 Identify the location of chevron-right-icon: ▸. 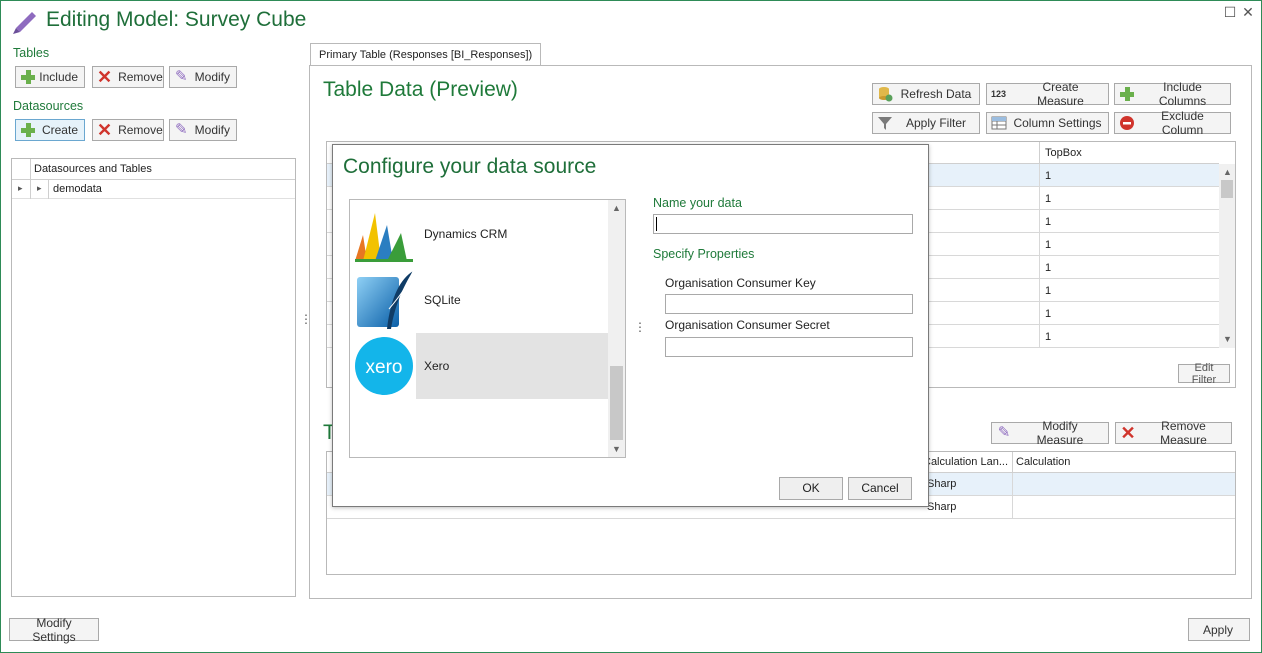
(39, 188).